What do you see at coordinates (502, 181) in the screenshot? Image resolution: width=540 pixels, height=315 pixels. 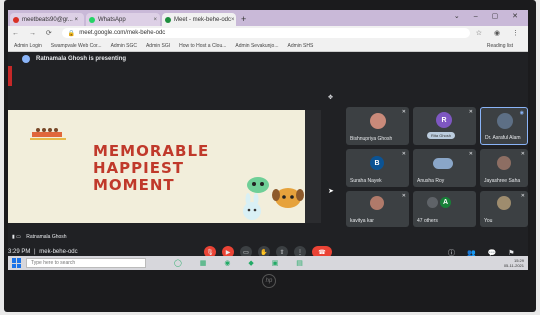 I see `participant-name: Jayashree Saha` at bounding box center [502, 181].